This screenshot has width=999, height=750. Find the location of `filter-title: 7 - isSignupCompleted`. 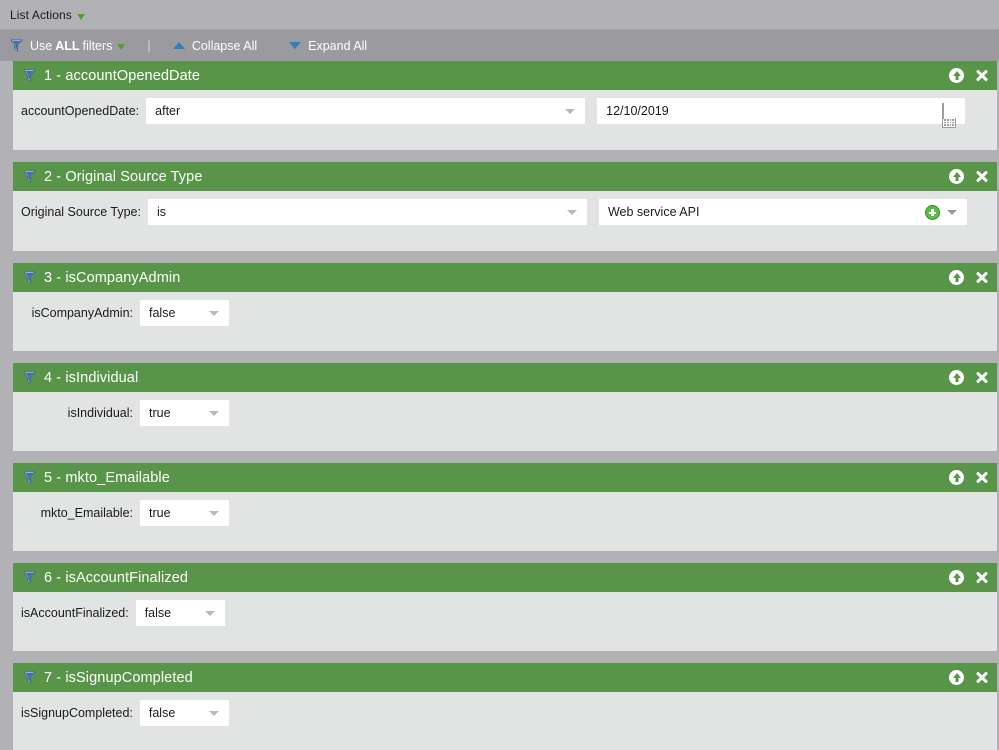

filter-title: 7 - isSignupCompleted is located at coordinates (118, 677).